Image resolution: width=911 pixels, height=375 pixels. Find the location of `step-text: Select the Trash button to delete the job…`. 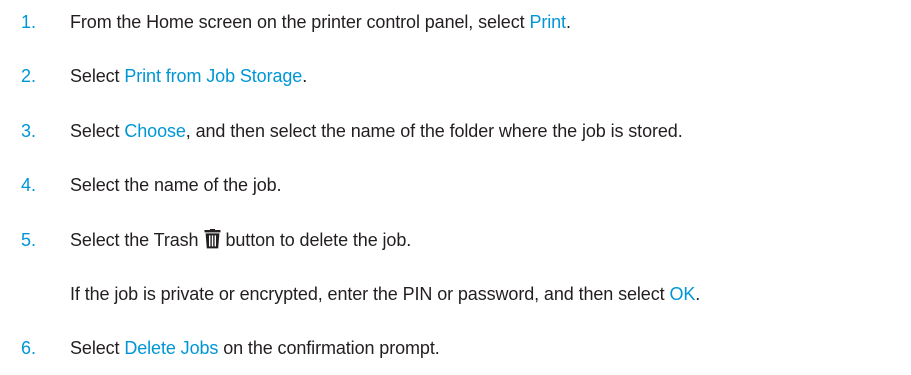

step-text: Select the Trash button to delete the job… is located at coordinates (240, 241).